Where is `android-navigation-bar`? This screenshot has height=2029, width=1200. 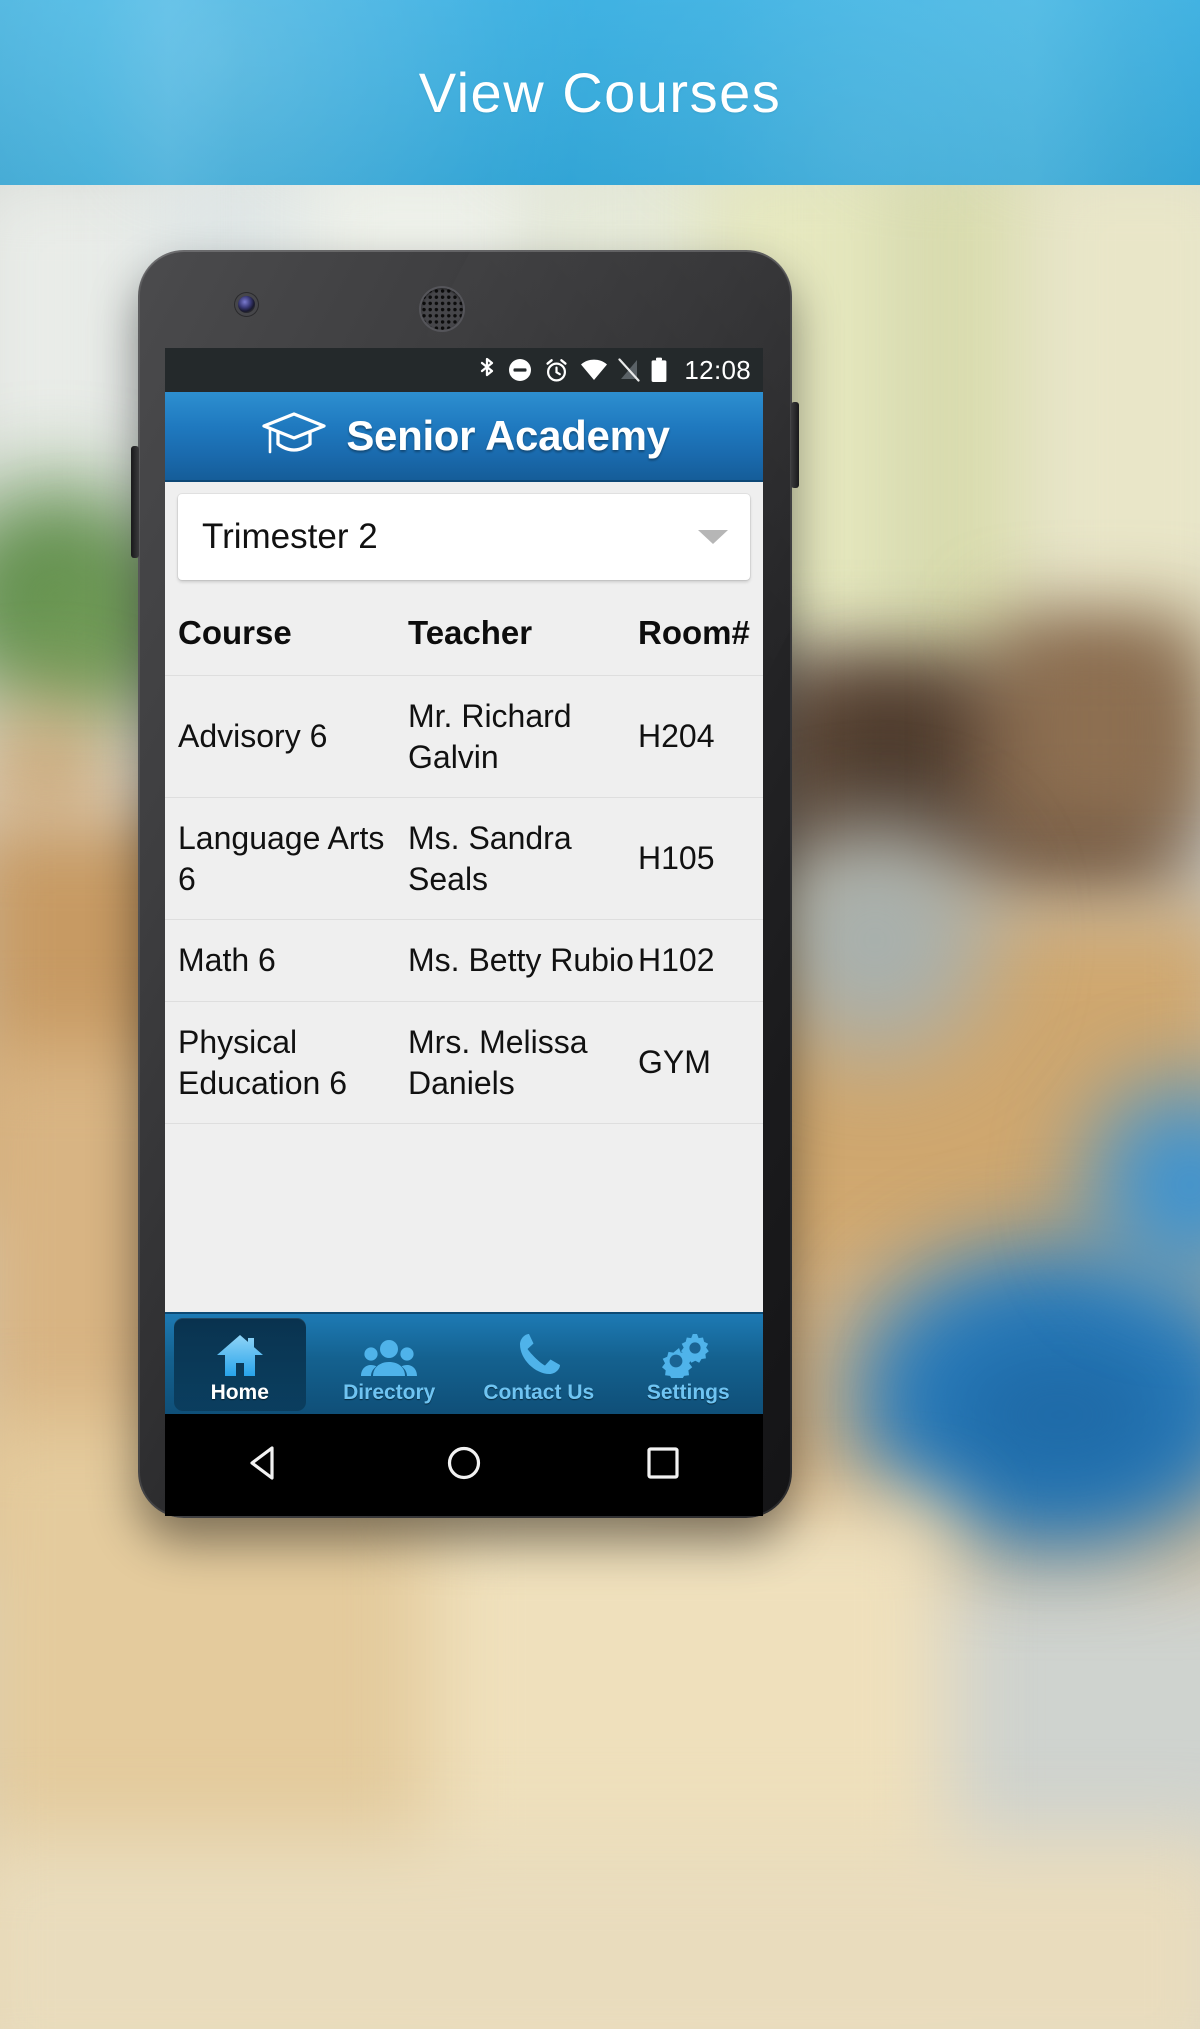
android-navigation-bar is located at coordinates (464, 1465).